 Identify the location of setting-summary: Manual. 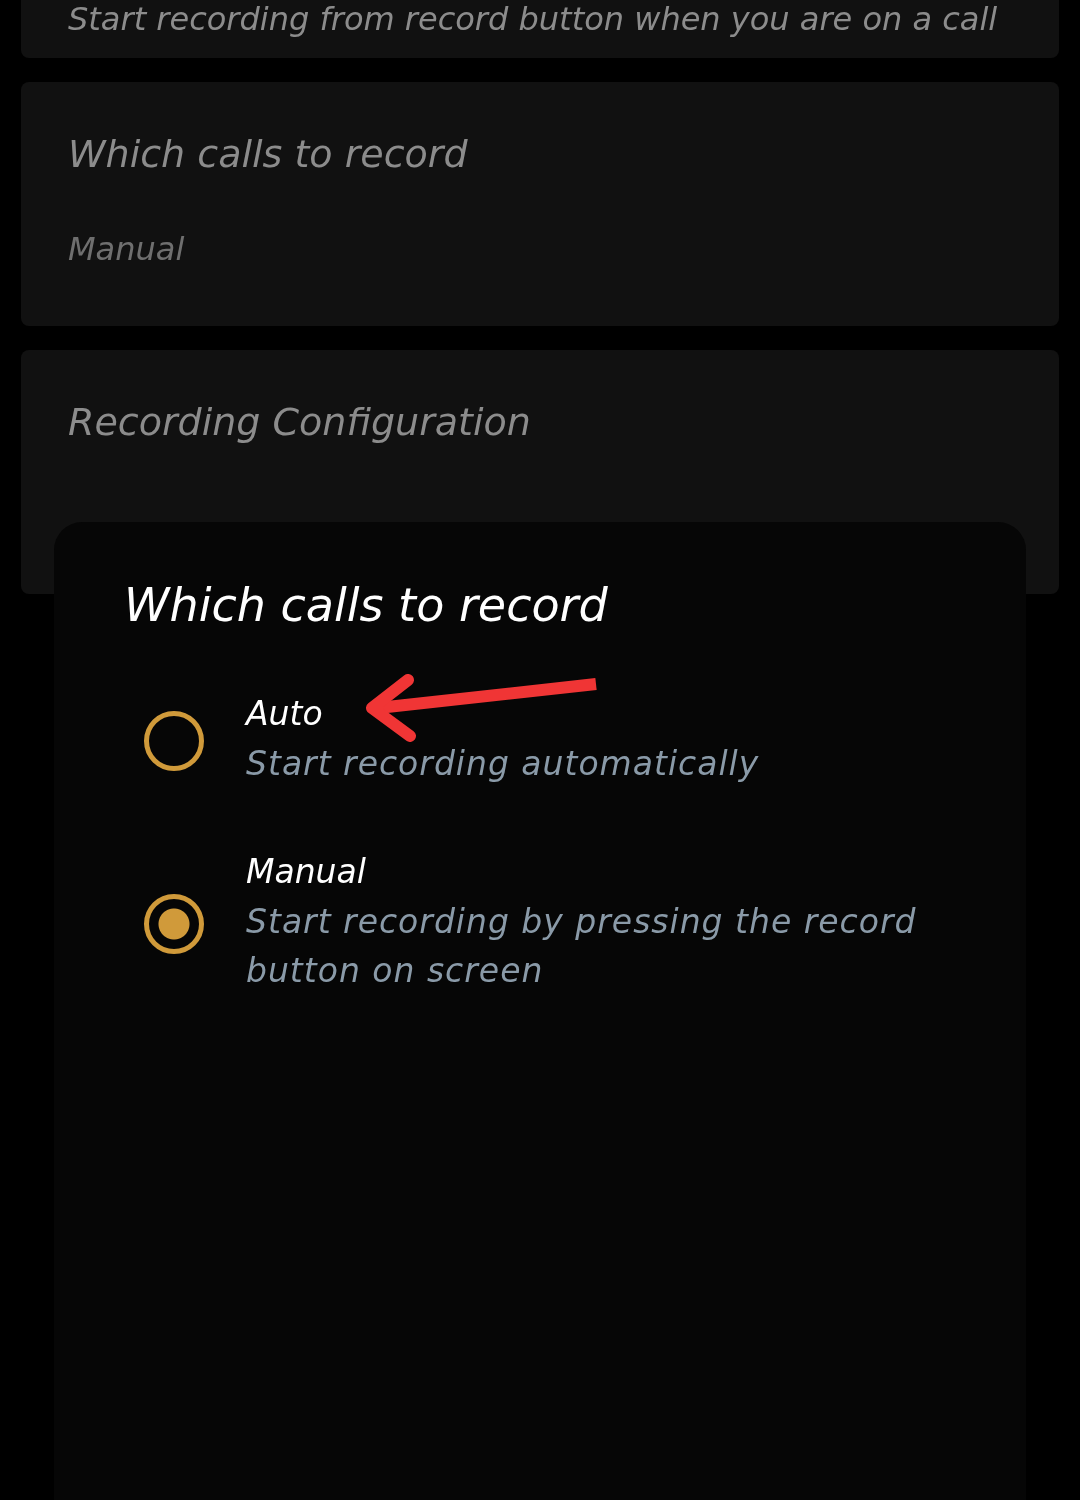
(127, 249).